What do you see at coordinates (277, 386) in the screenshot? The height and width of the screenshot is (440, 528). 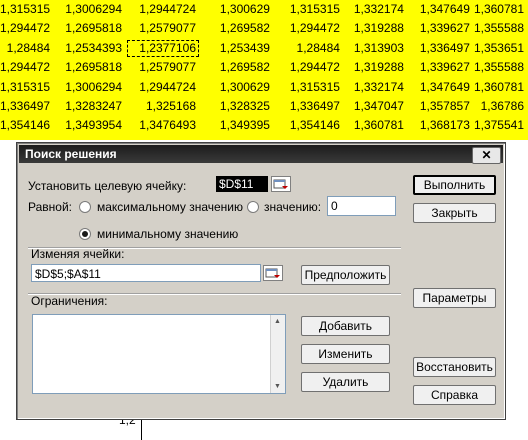 I see `scroll-down-icon: ▼` at bounding box center [277, 386].